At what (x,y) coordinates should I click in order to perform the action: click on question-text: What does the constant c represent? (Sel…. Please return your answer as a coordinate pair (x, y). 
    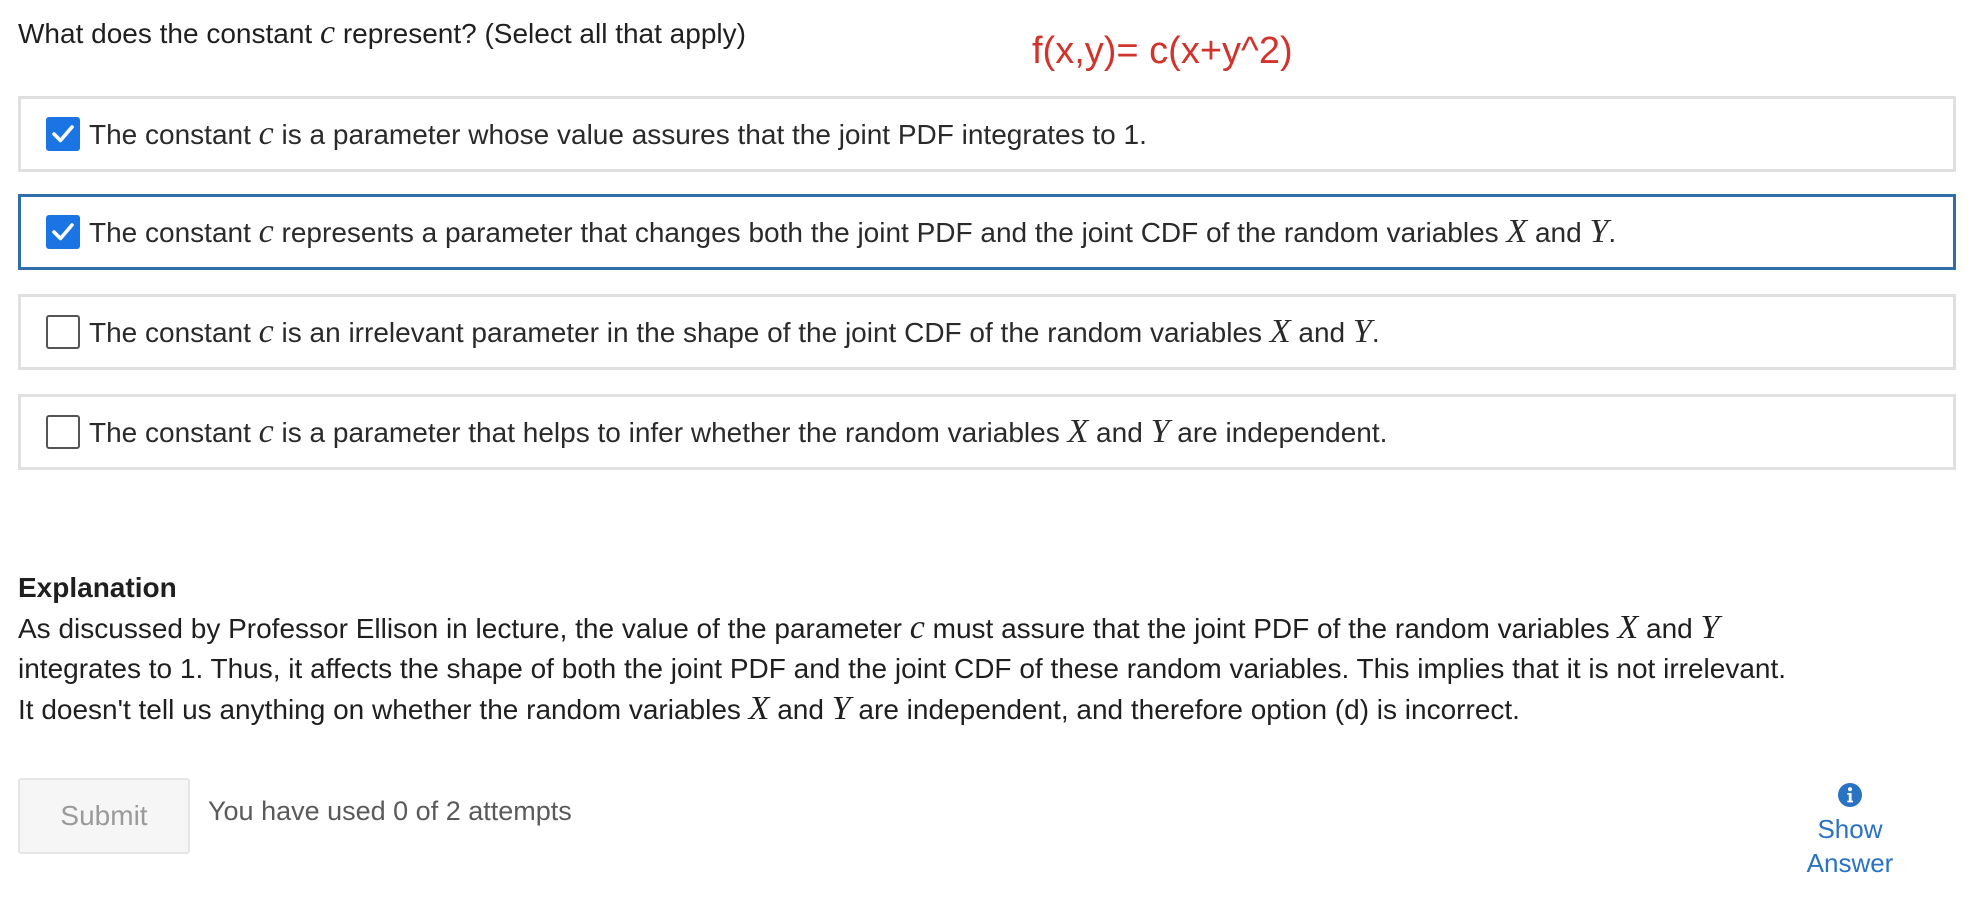
    Looking at the image, I should click on (382, 32).